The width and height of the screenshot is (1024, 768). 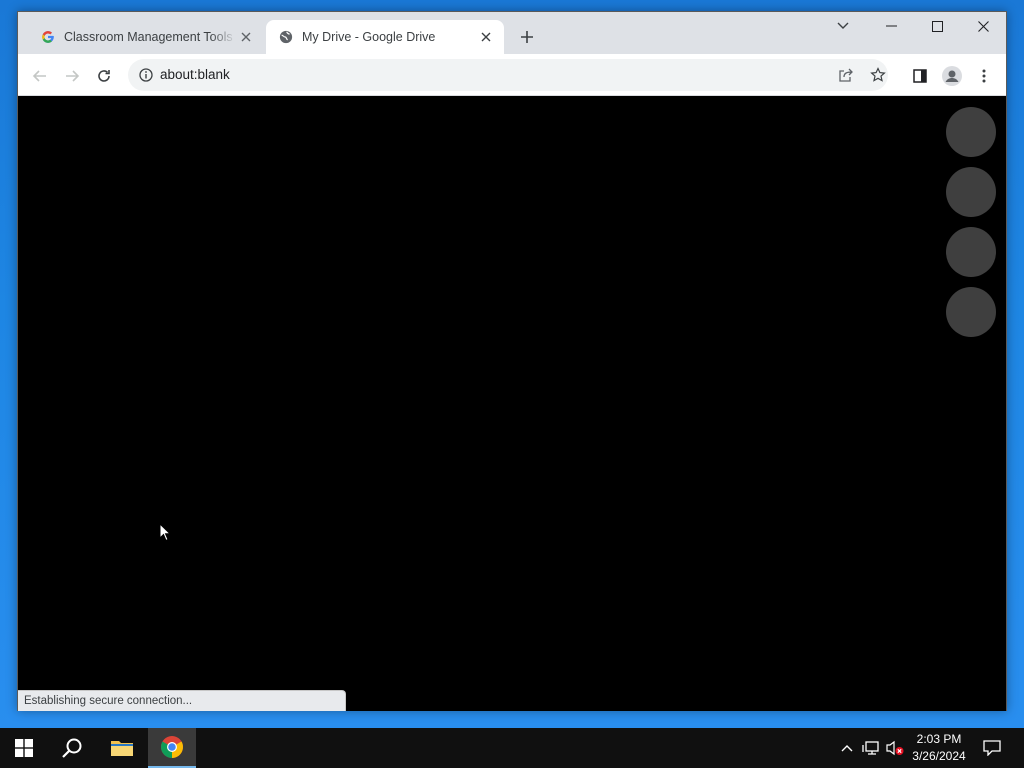 I want to click on taskbar: 2:03 PM 3/26/2024, so click(x=512, y=748).